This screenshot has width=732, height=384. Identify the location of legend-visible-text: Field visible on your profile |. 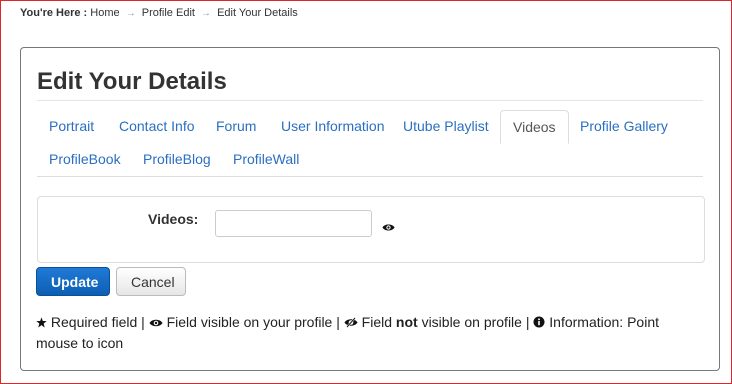
(253, 322).